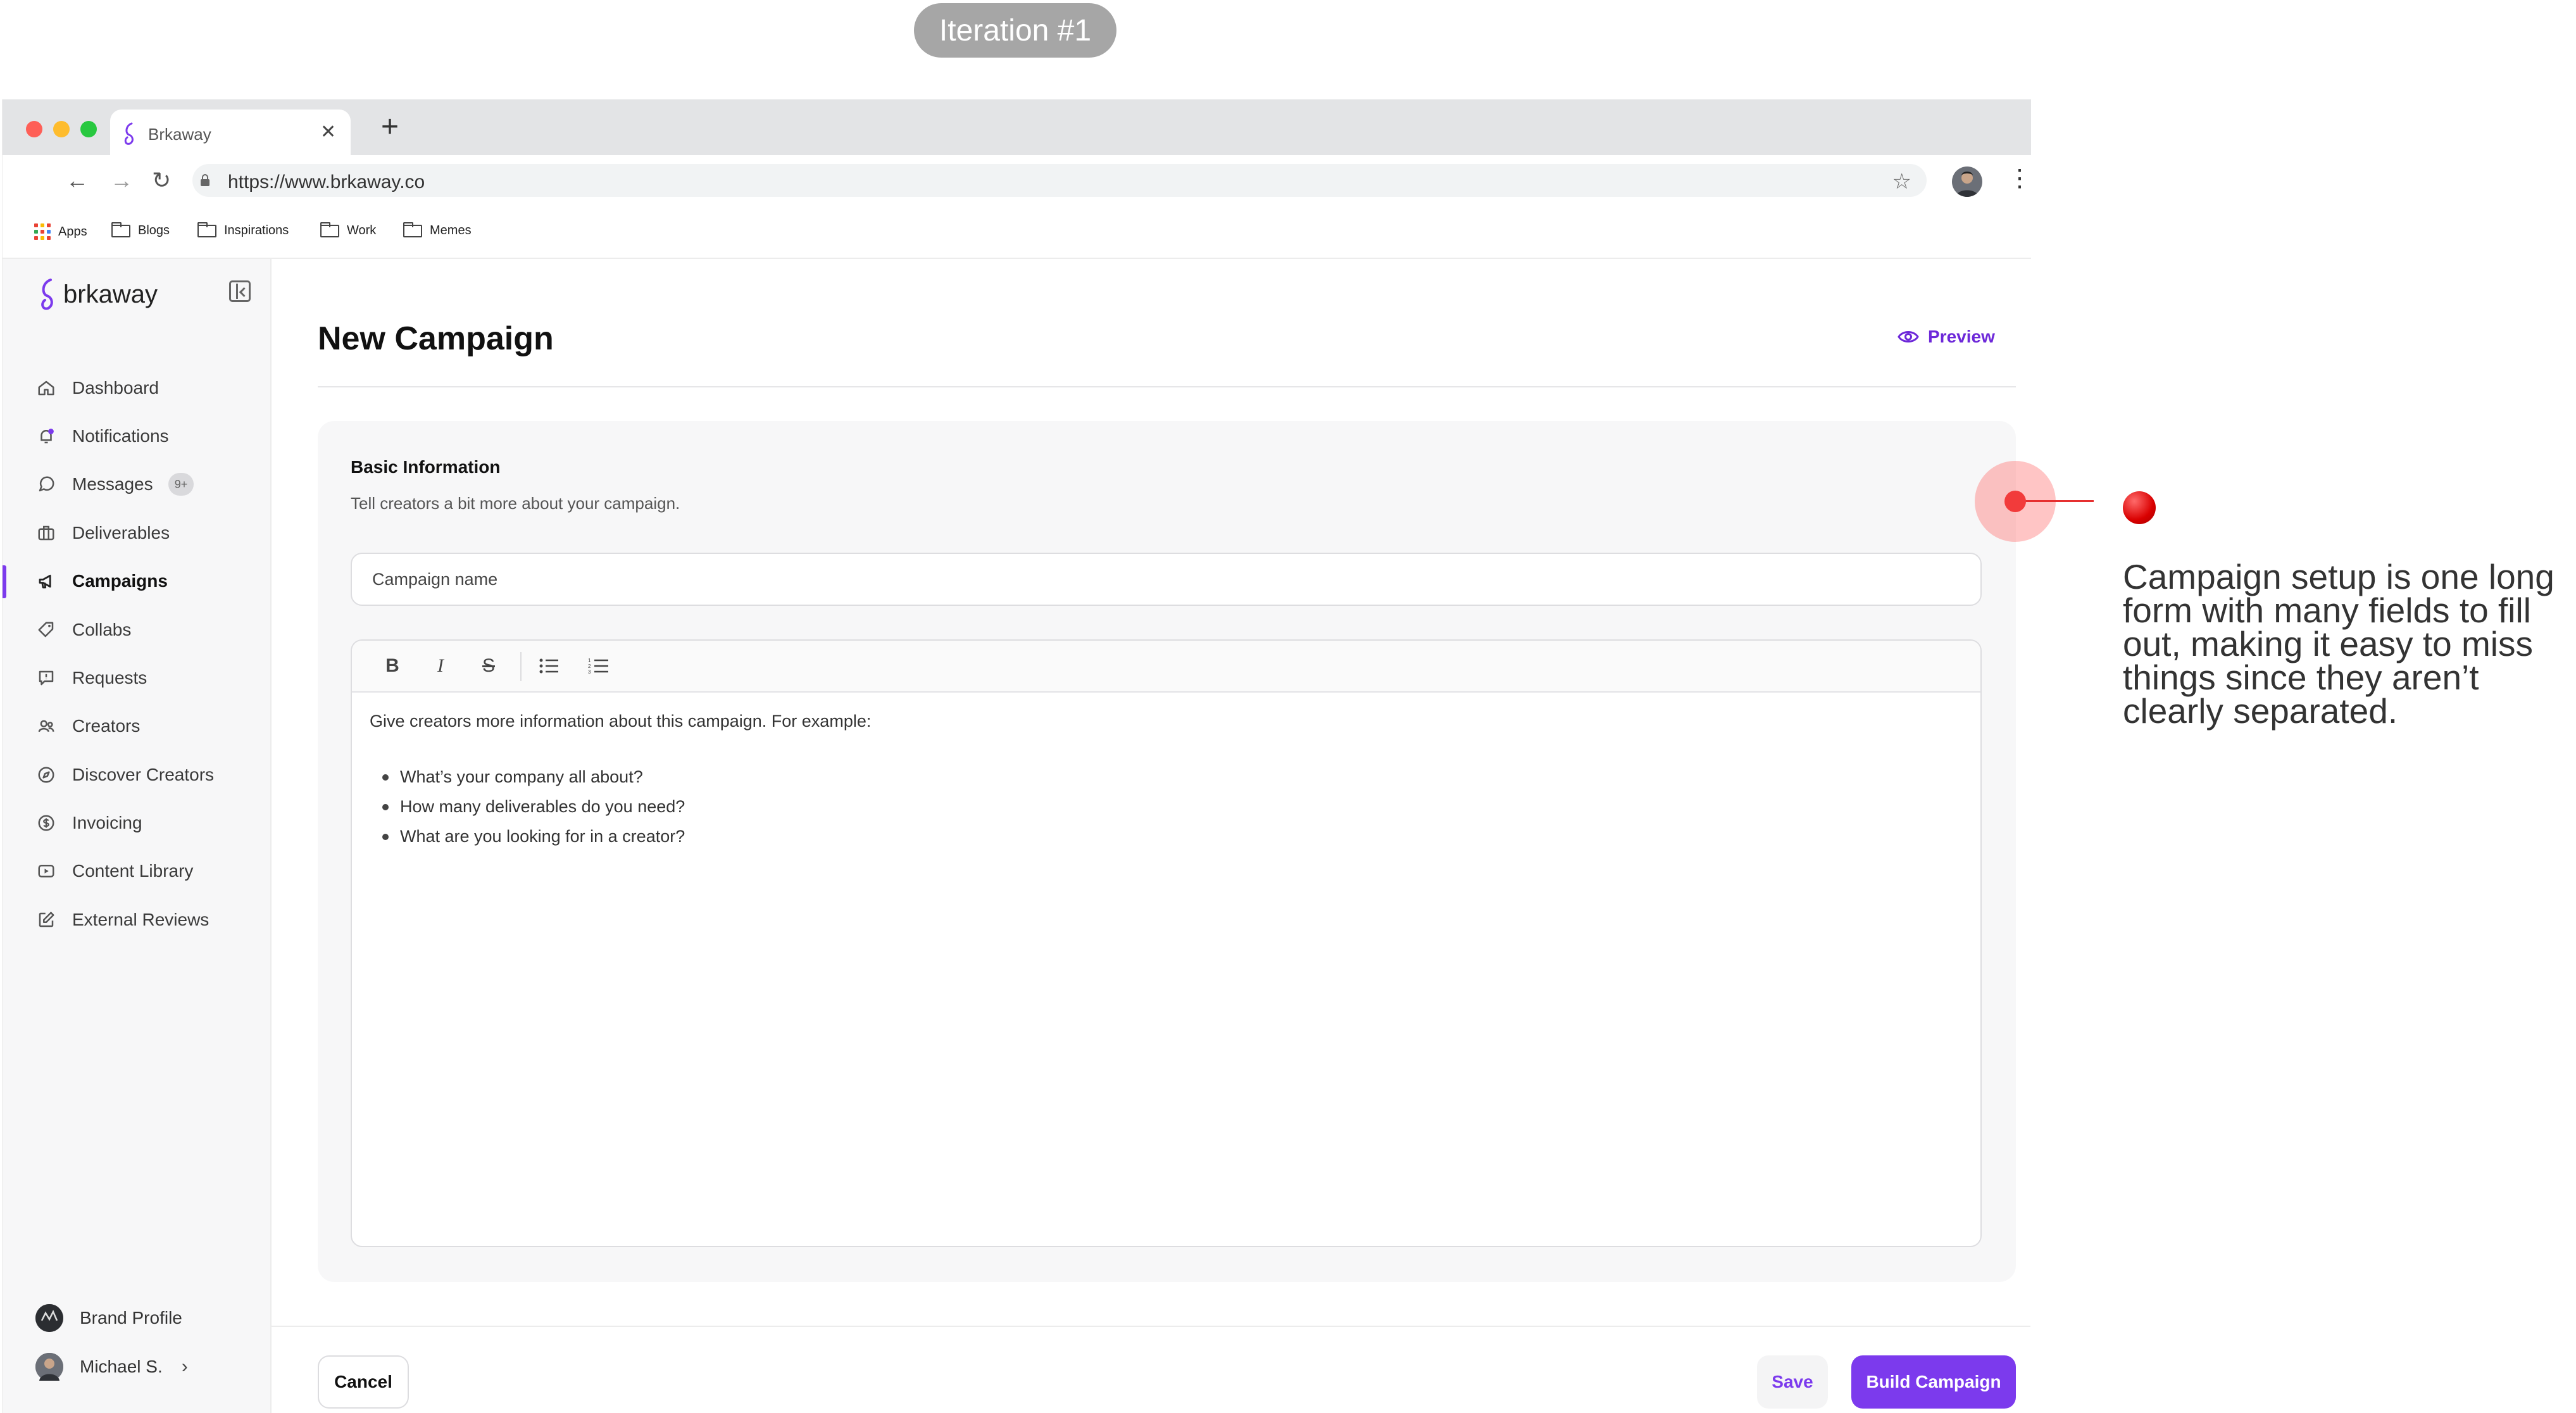 The height and width of the screenshot is (1413, 2576). Describe the element at coordinates (1059, 180) in the screenshot. I see `url-bar: https://www.brkaway.co ☆` at that location.